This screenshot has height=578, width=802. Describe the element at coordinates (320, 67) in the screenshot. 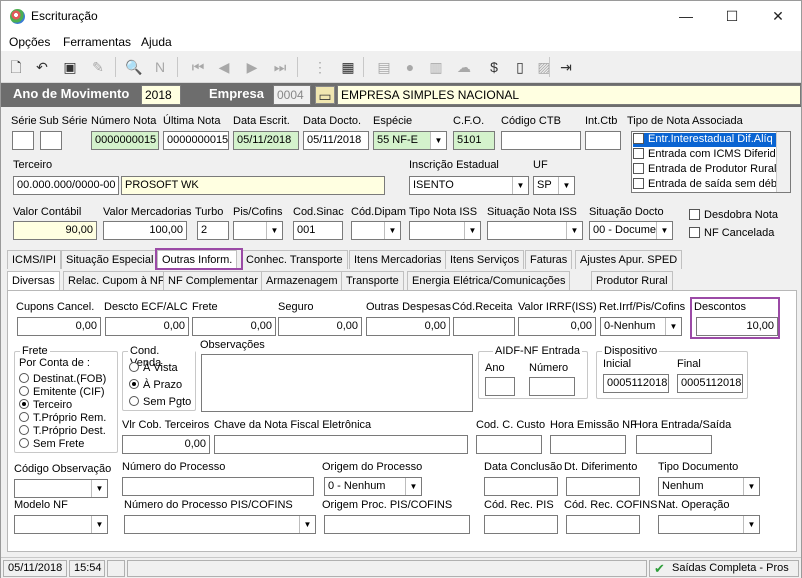

I see `tree-icon: ⋮` at that location.